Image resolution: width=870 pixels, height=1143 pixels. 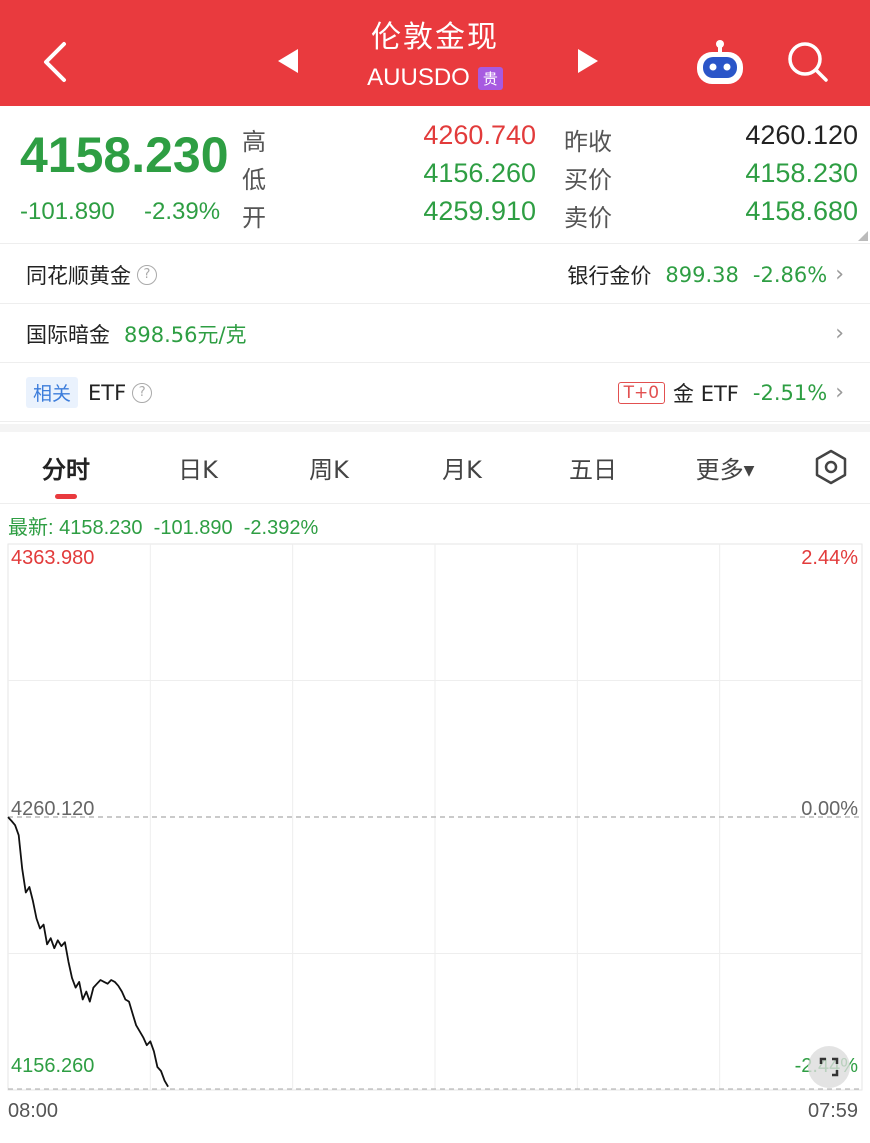 I want to click on bid-label: 买价, so click(x=588, y=180).